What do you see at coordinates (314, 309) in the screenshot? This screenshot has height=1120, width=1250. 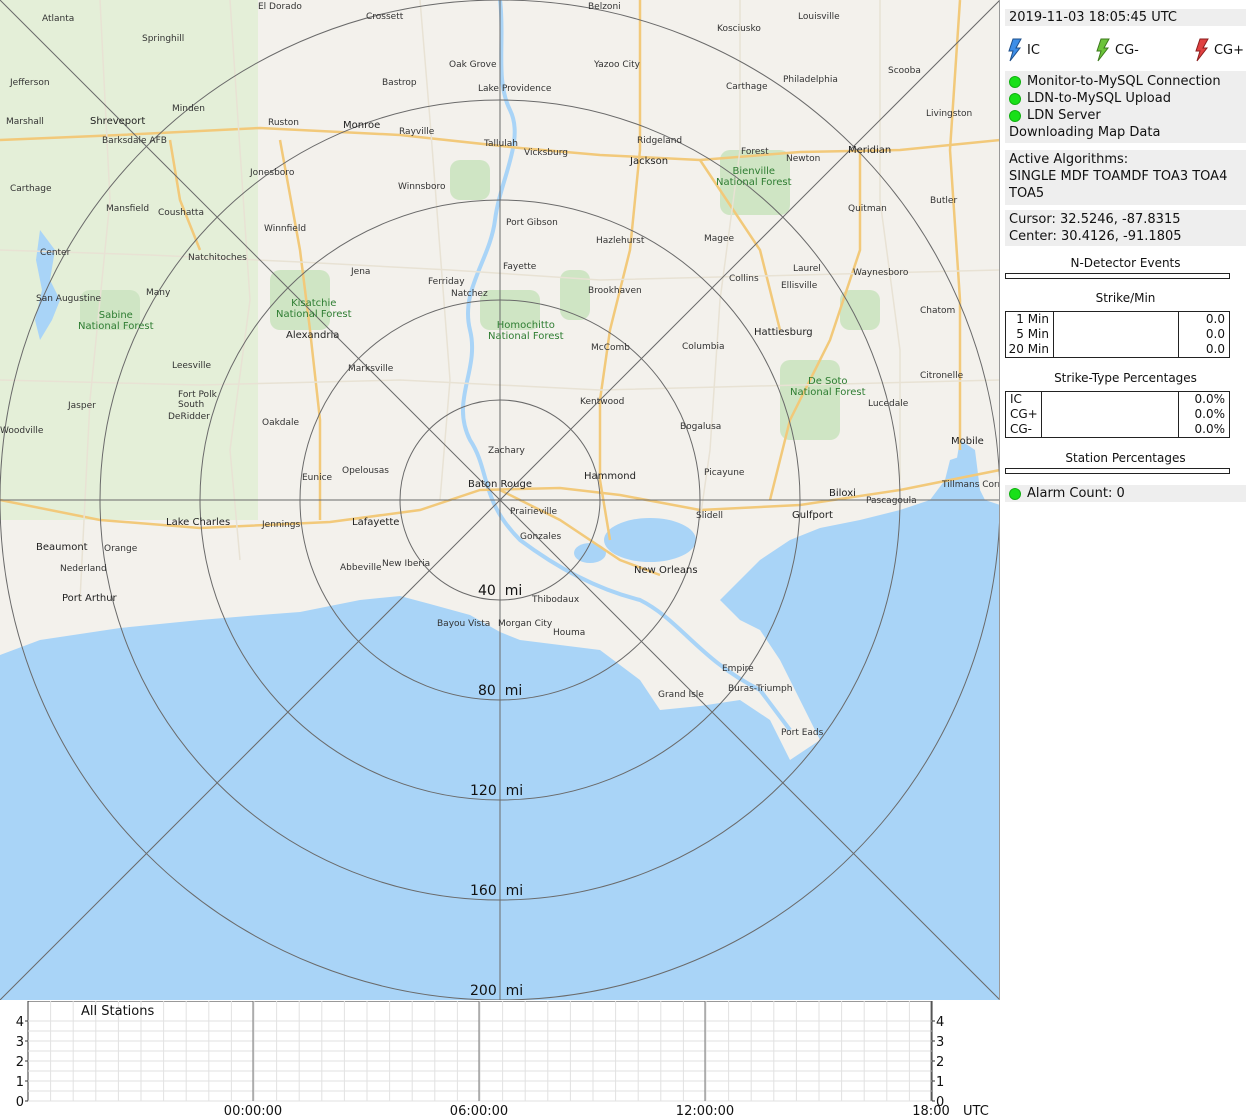 I see `place-label: Kisatchie National Forest` at bounding box center [314, 309].